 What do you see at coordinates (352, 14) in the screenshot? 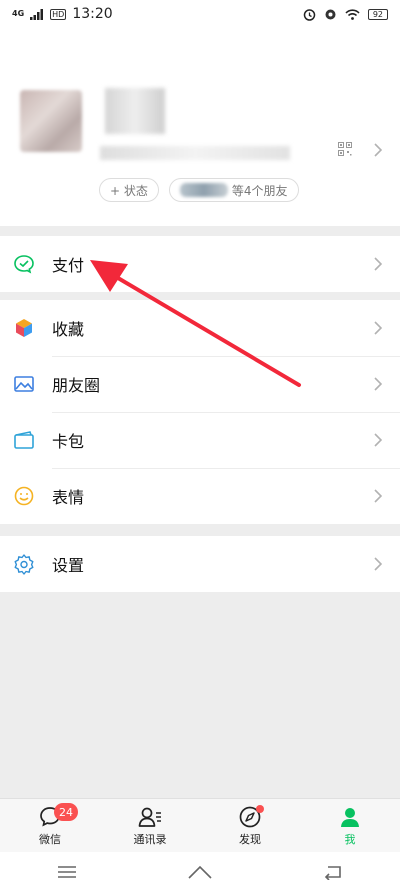
I see `wifi-icon` at bounding box center [352, 14].